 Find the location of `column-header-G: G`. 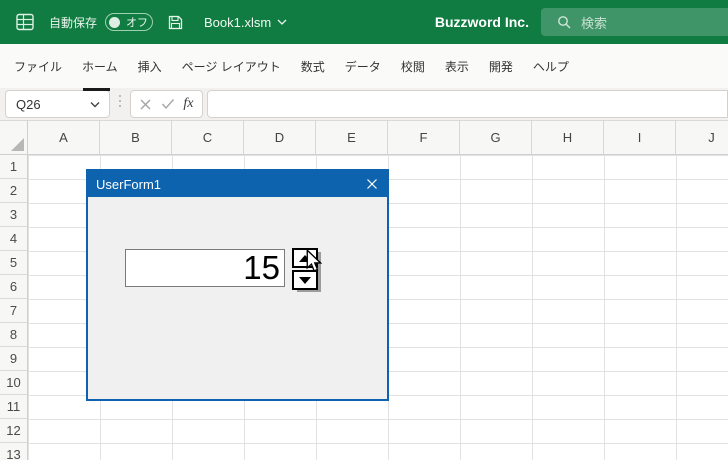

column-header-G: G is located at coordinates (496, 137).